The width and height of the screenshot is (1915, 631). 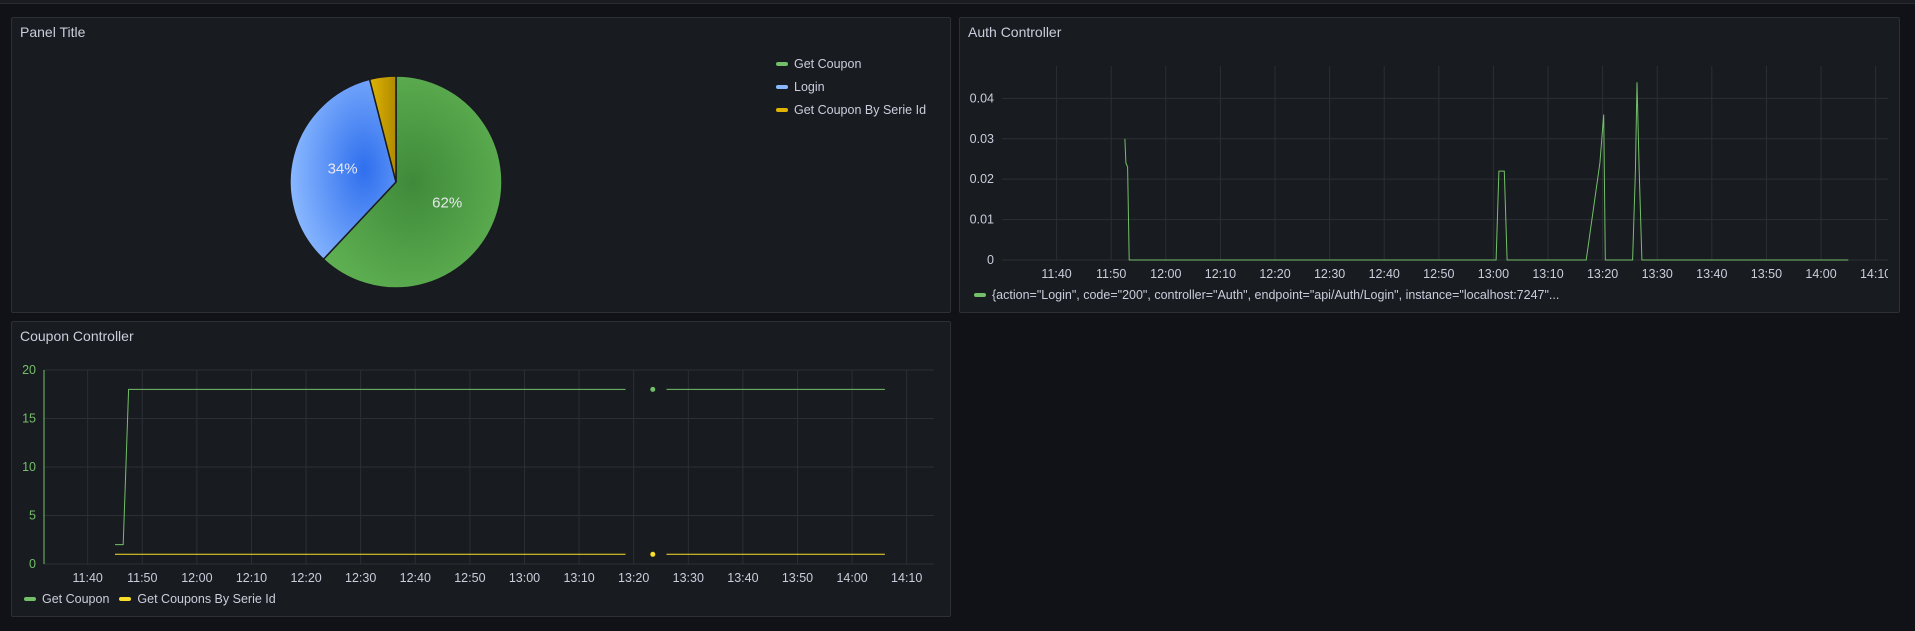 I want to click on y-tick-label: 0.01, so click(x=982, y=220).